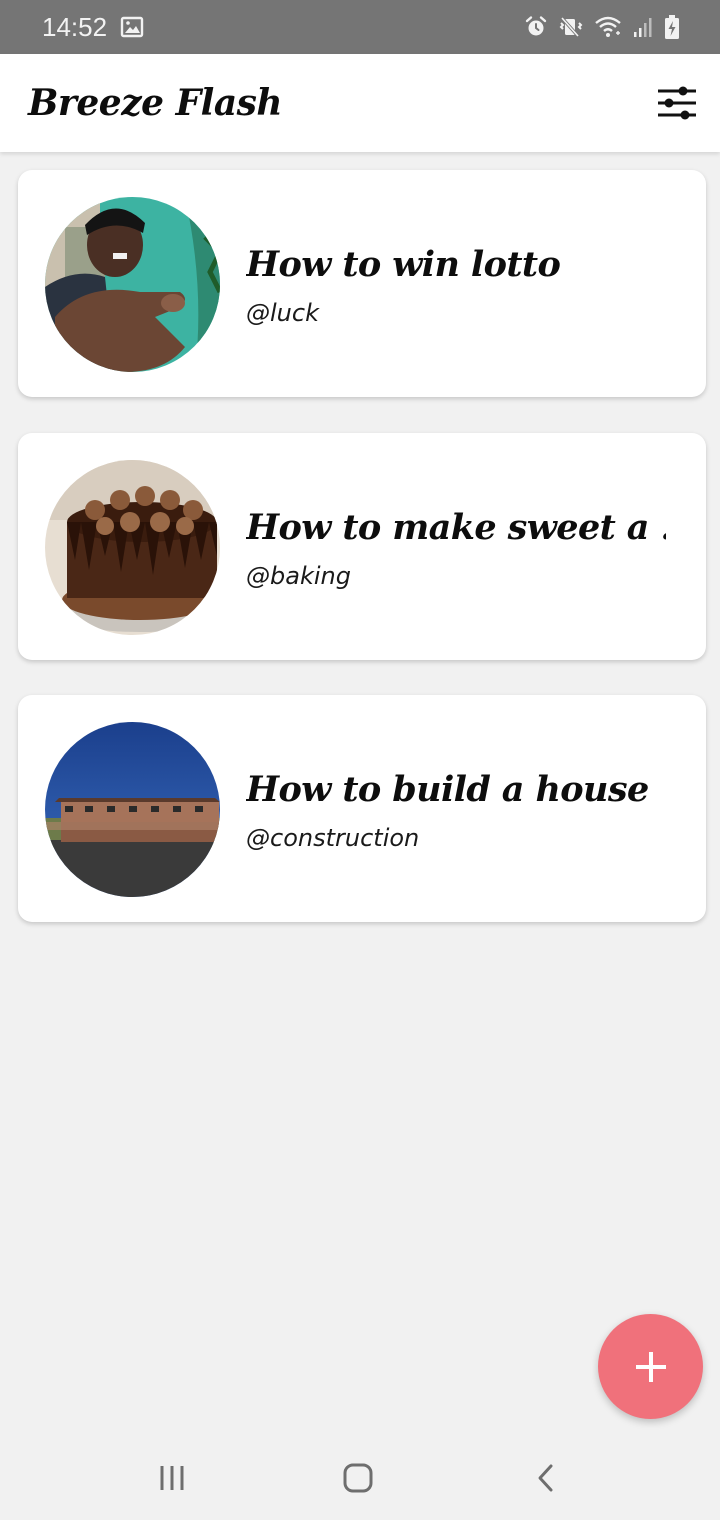 The height and width of the screenshot is (1520, 720). Describe the element at coordinates (132, 809) in the screenshot. I see `townhouse-photo` at that location.